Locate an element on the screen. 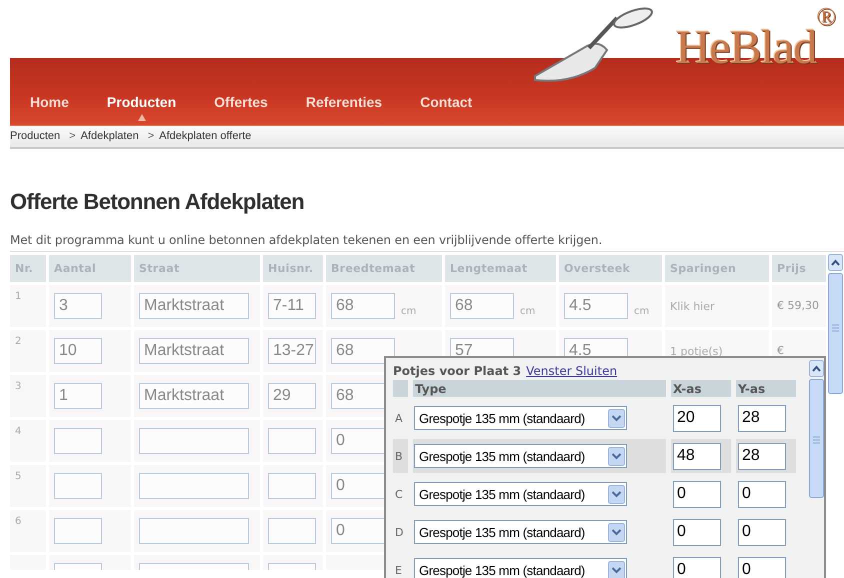 Image resolution: width=844 pixels, height=578 pixels. nav-link: Home is located at coordinates (49, 108).